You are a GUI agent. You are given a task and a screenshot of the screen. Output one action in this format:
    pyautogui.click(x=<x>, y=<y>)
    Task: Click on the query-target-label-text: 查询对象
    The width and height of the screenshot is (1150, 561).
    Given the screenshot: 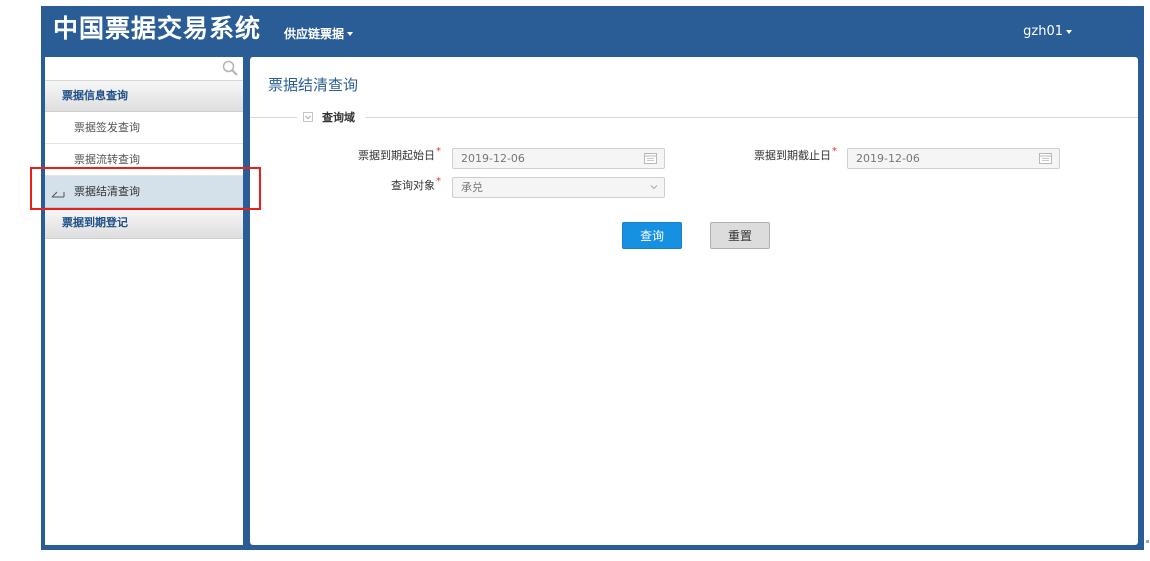 What is the action you would take?
    pyautogui.click(x=413, y=185)
    